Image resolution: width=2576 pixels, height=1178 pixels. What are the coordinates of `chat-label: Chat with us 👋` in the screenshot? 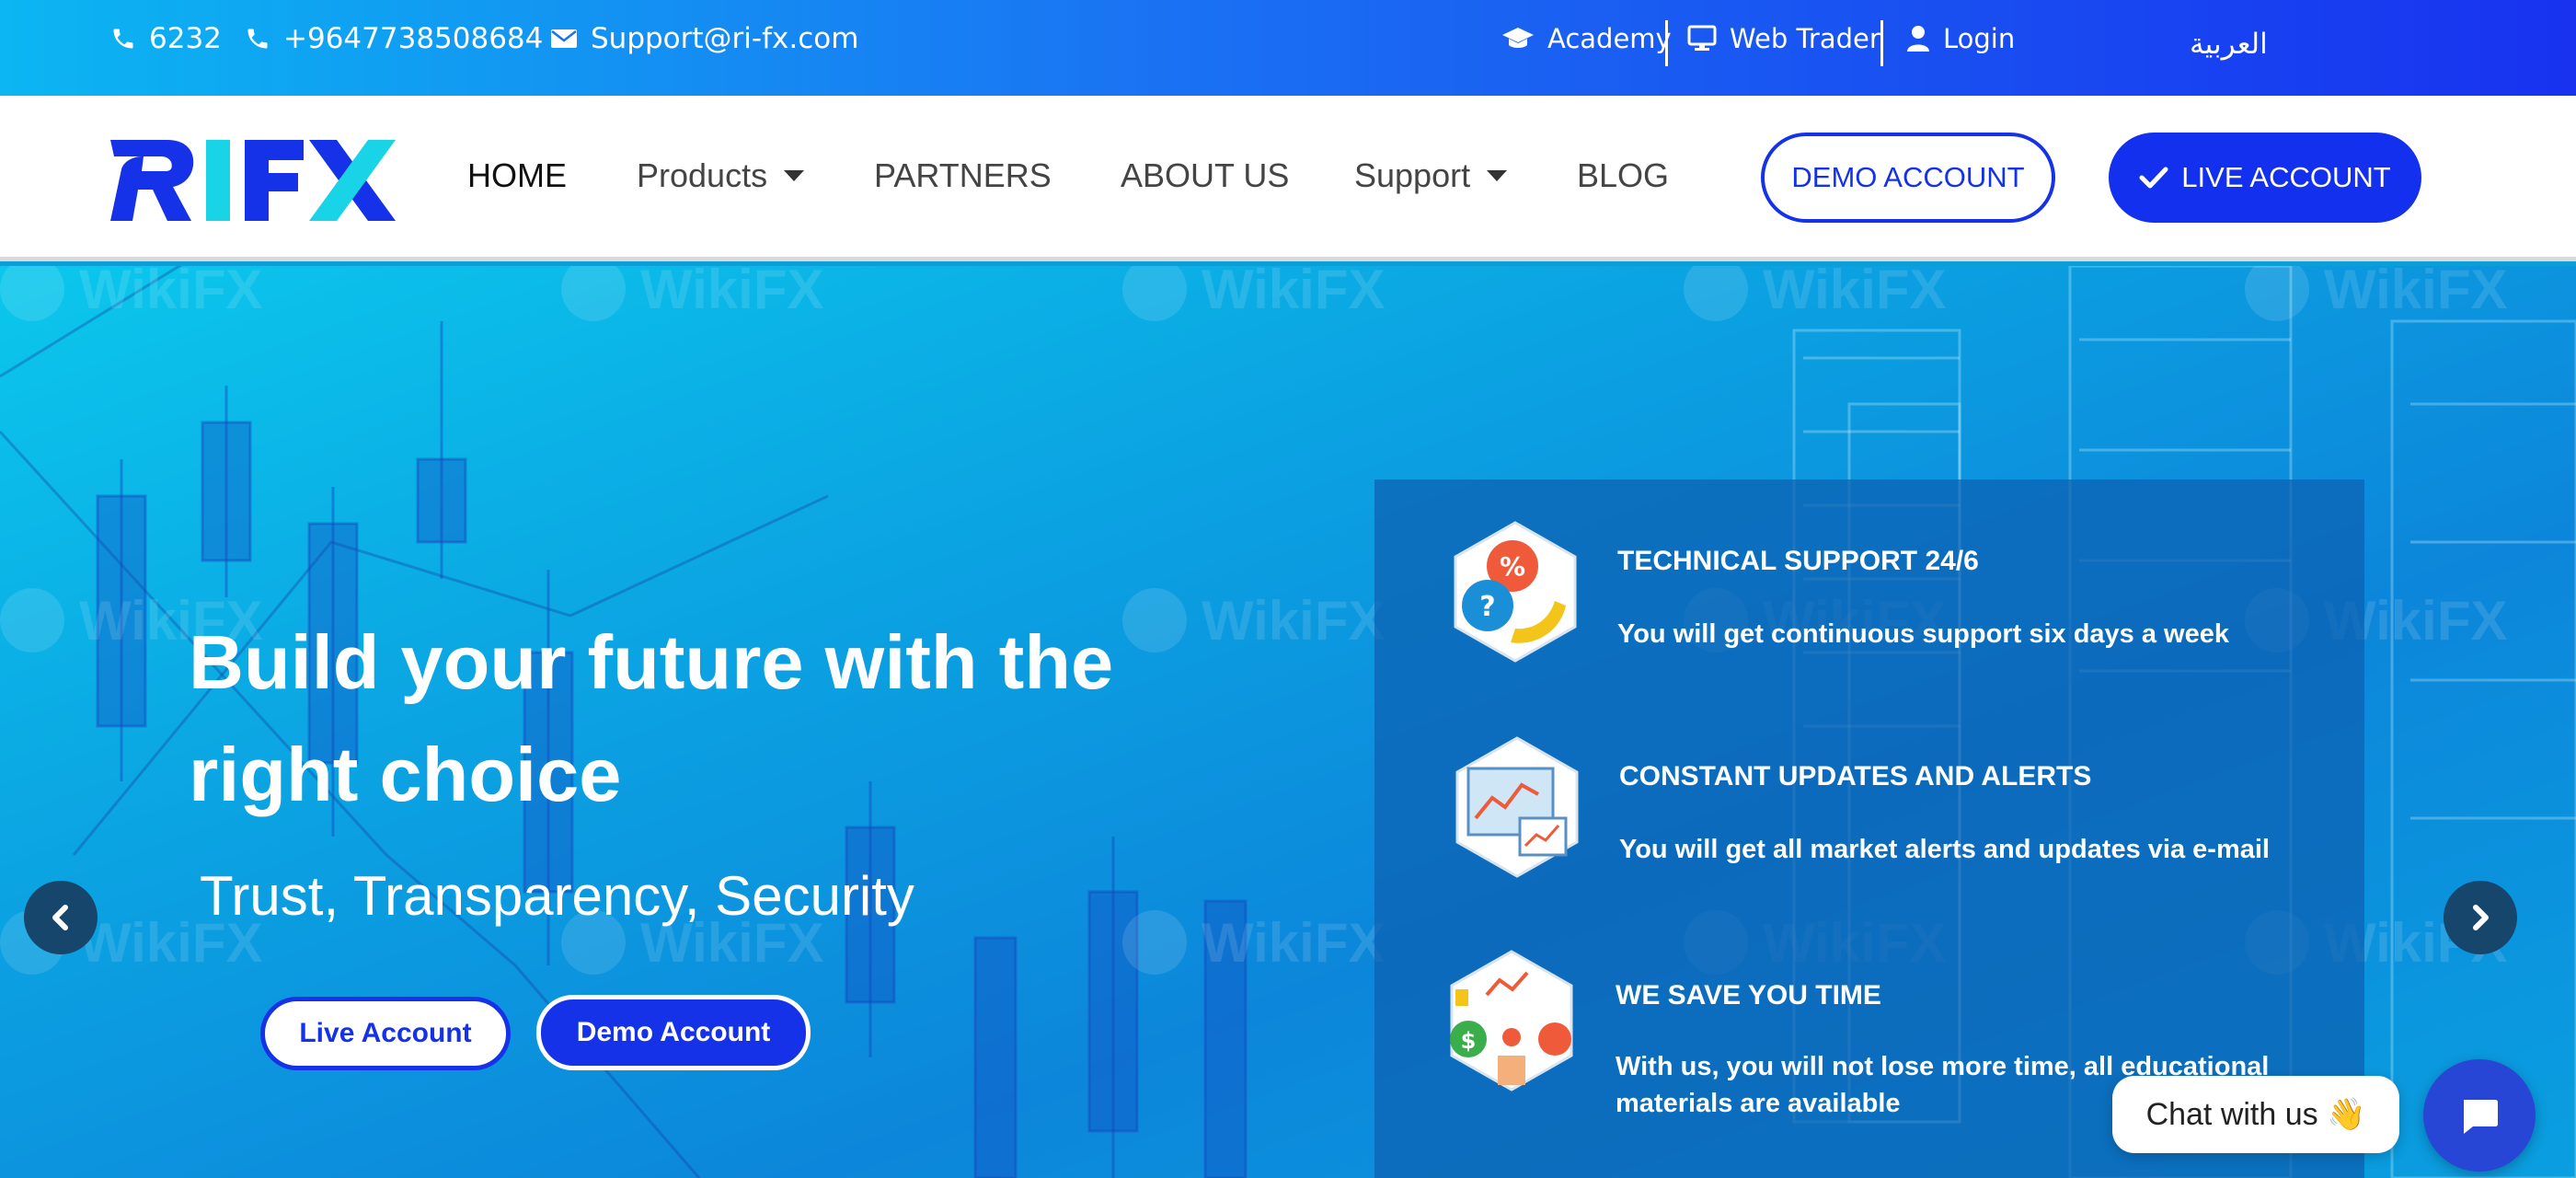 It's located at (2255, 1114).